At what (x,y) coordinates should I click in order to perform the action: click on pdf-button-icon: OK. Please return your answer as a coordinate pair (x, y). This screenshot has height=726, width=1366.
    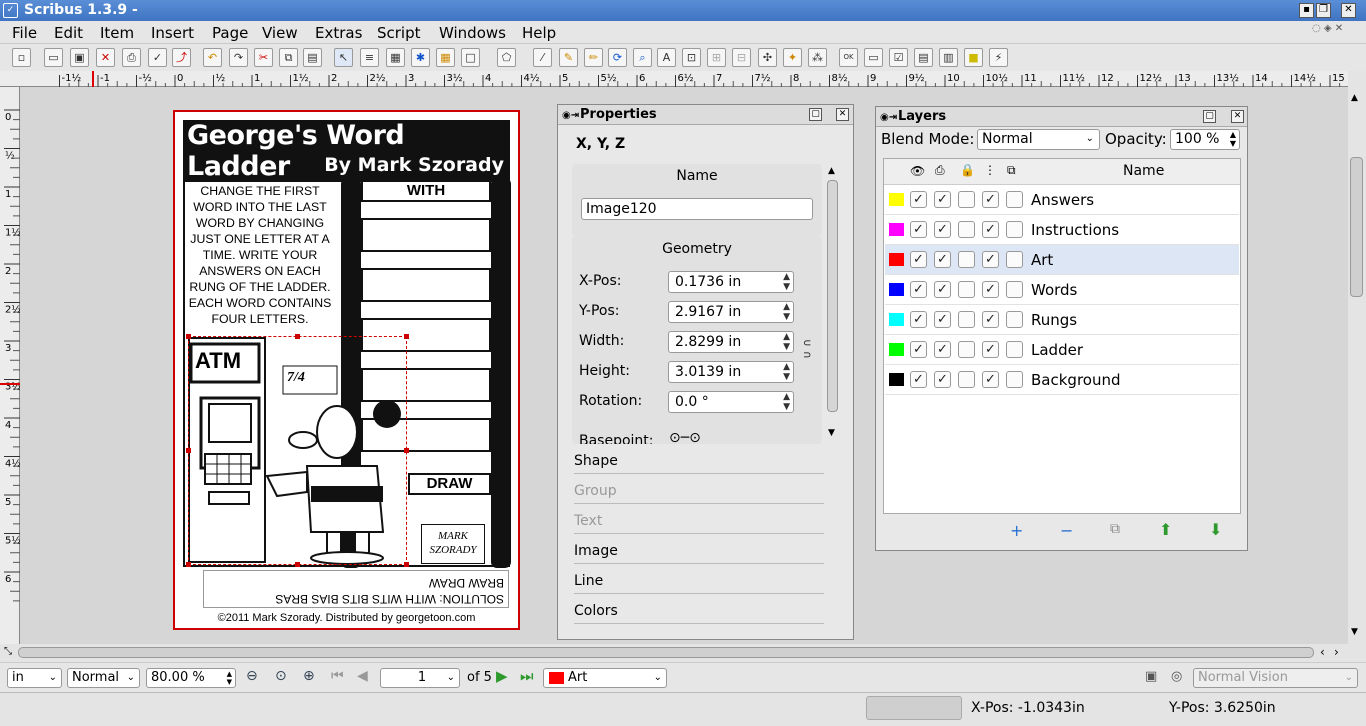
    Looking at the image, I should click on (848, 57).